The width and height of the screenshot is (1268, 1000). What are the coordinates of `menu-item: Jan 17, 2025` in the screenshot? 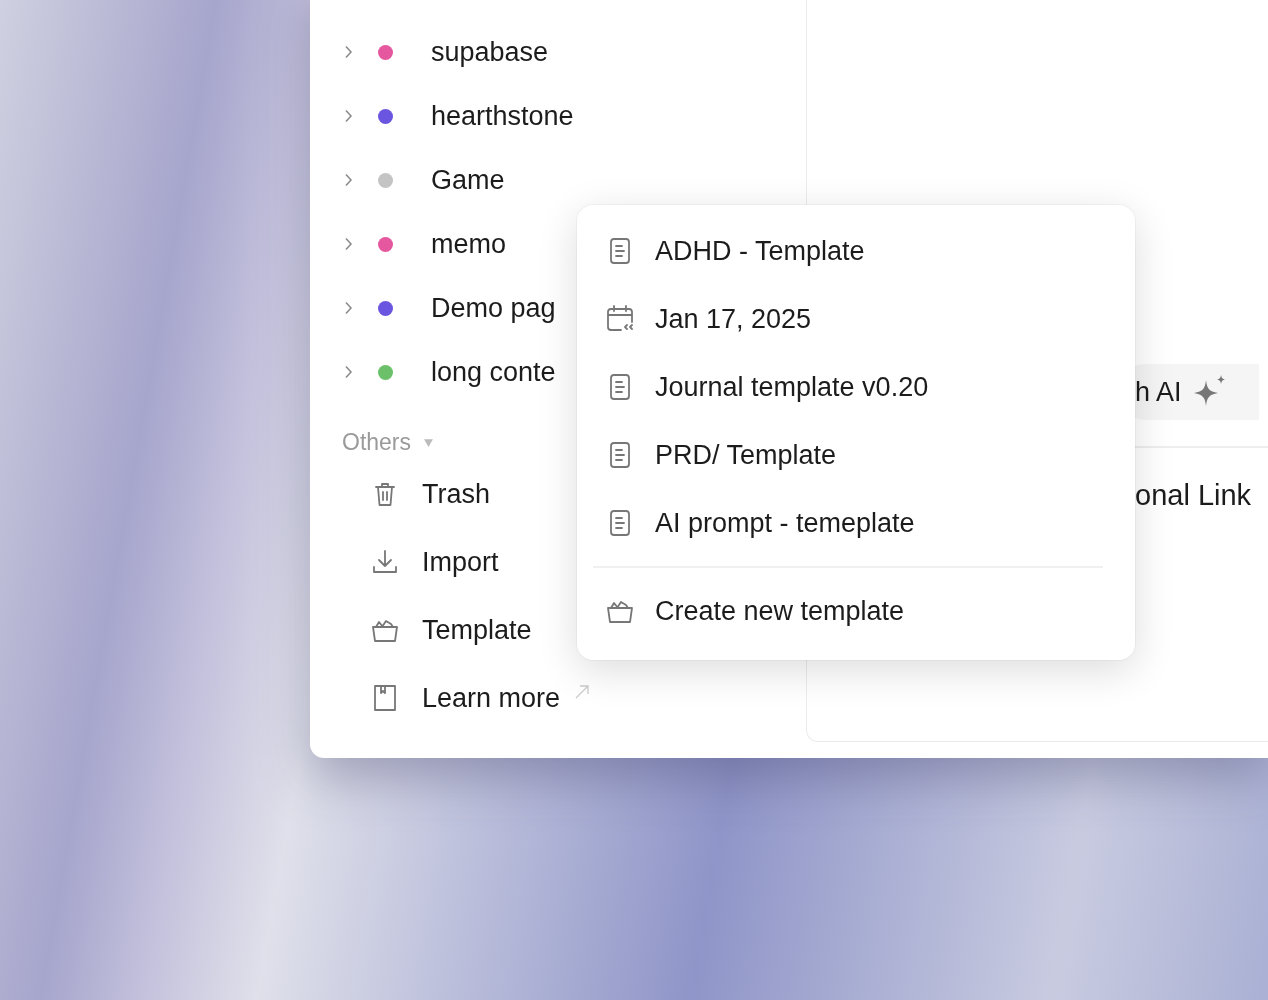 It's located at (856, 319).